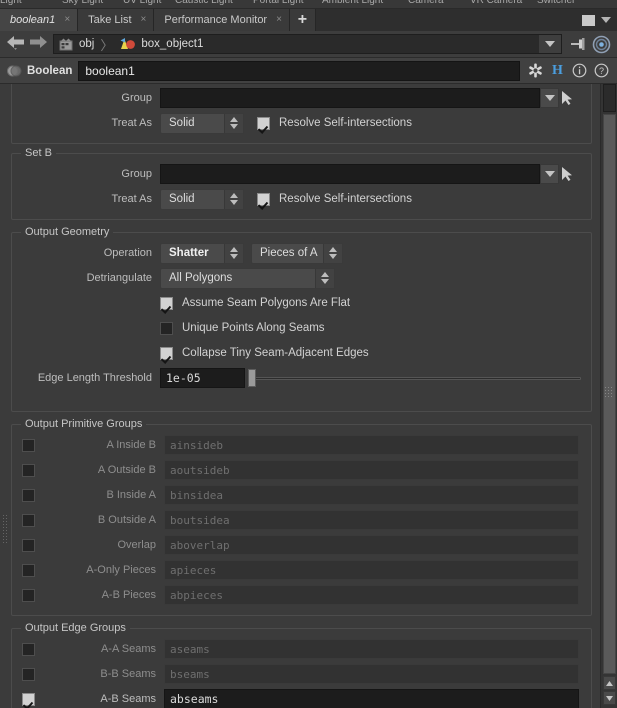 The image size is (617, 708). What do you see at coordinates (567, 174) in the screenshot?
I see `set-b-group-pick-icon` at bounding box center [567, 174].